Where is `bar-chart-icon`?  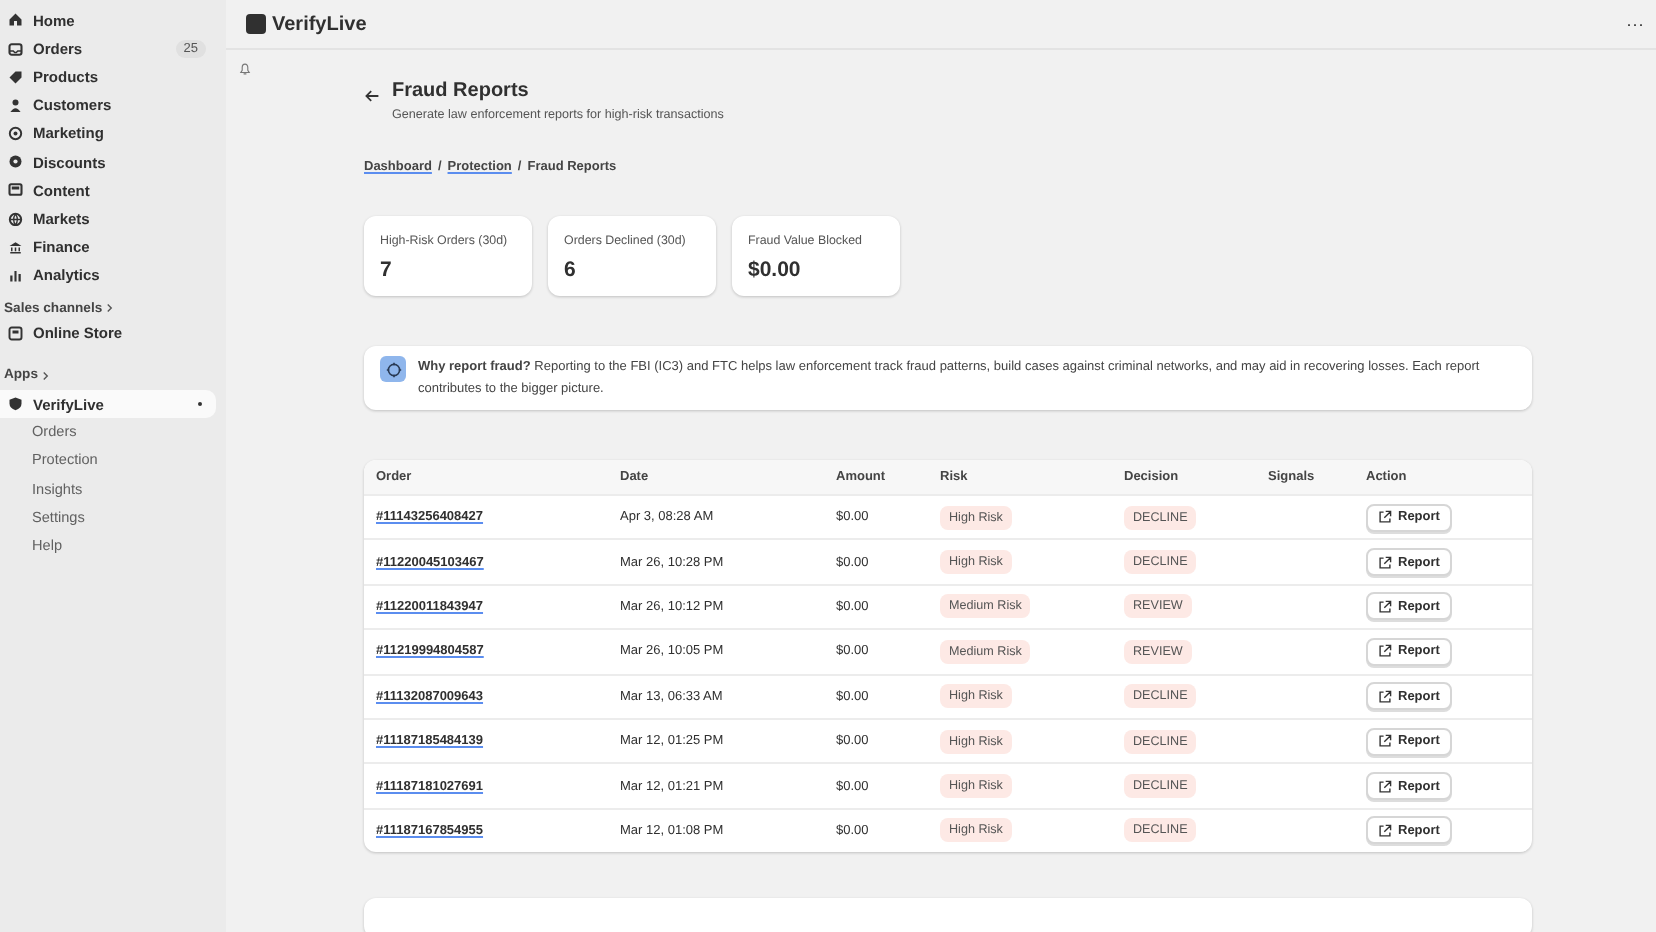 bar-chart-icon is located at coordinates (15, 276).